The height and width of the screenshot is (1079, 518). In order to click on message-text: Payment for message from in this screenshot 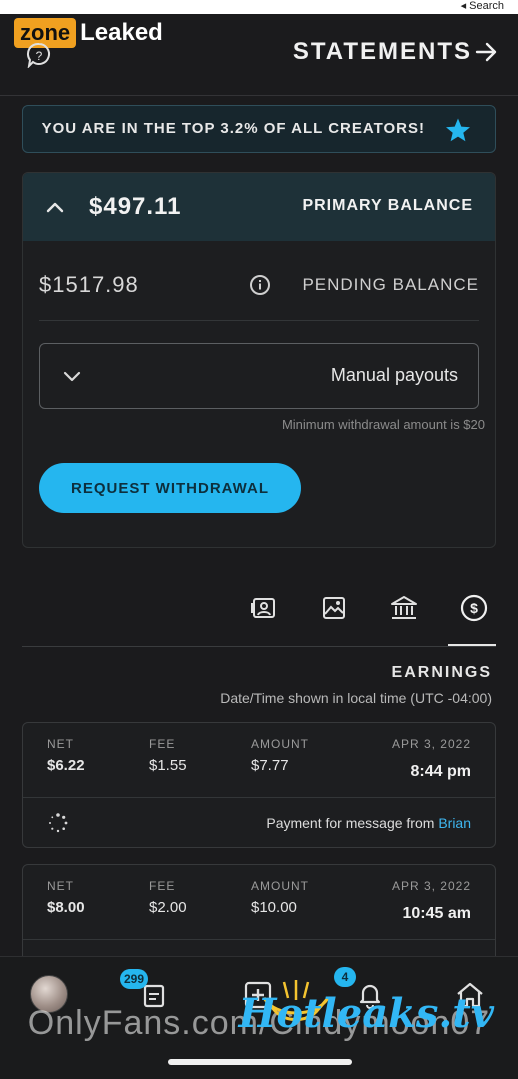, I will do `click(350, 823)`.